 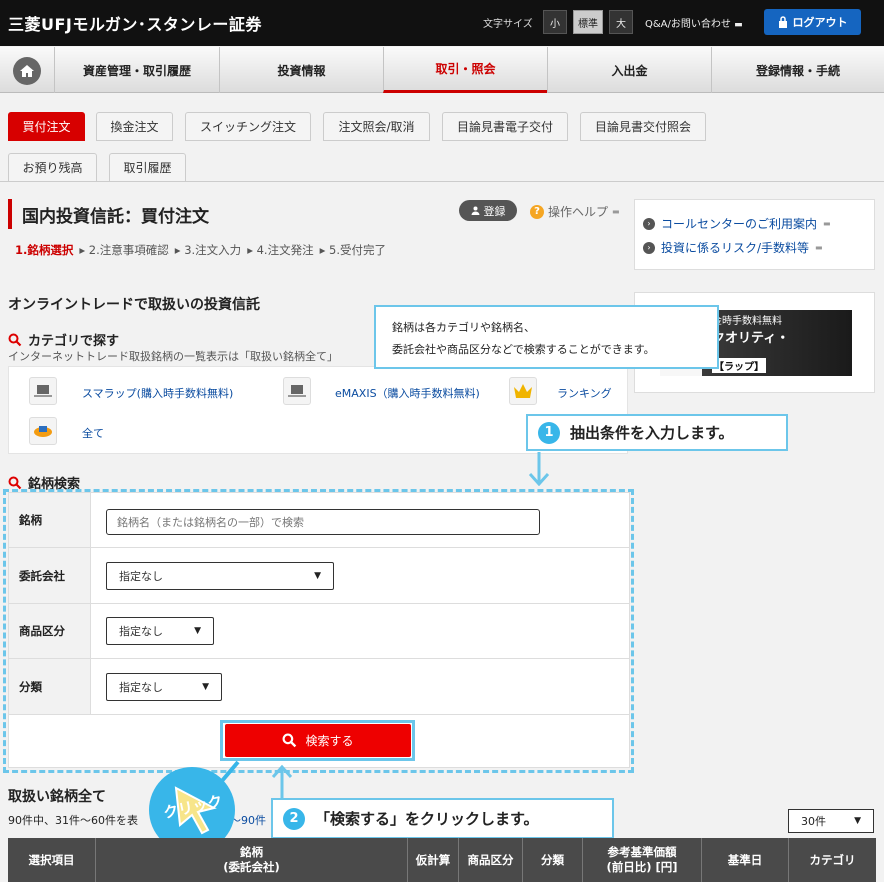 What do you see at coordinates (782, 22) in the screenshot?
I see `lock-icon` at bounding box center [782, 22].